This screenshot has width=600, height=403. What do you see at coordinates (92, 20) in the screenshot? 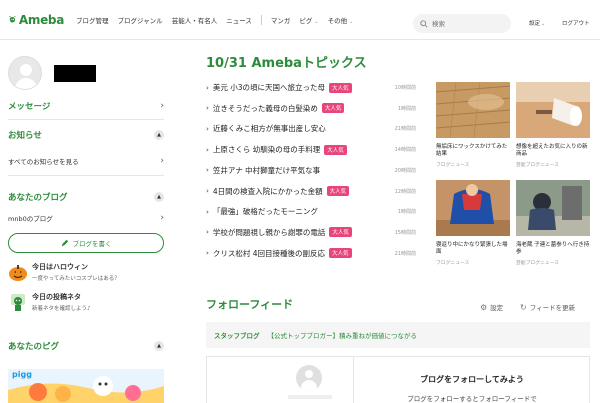
I see `nav-blog-manage: ブログ管理` at bounding box center [92, 20].